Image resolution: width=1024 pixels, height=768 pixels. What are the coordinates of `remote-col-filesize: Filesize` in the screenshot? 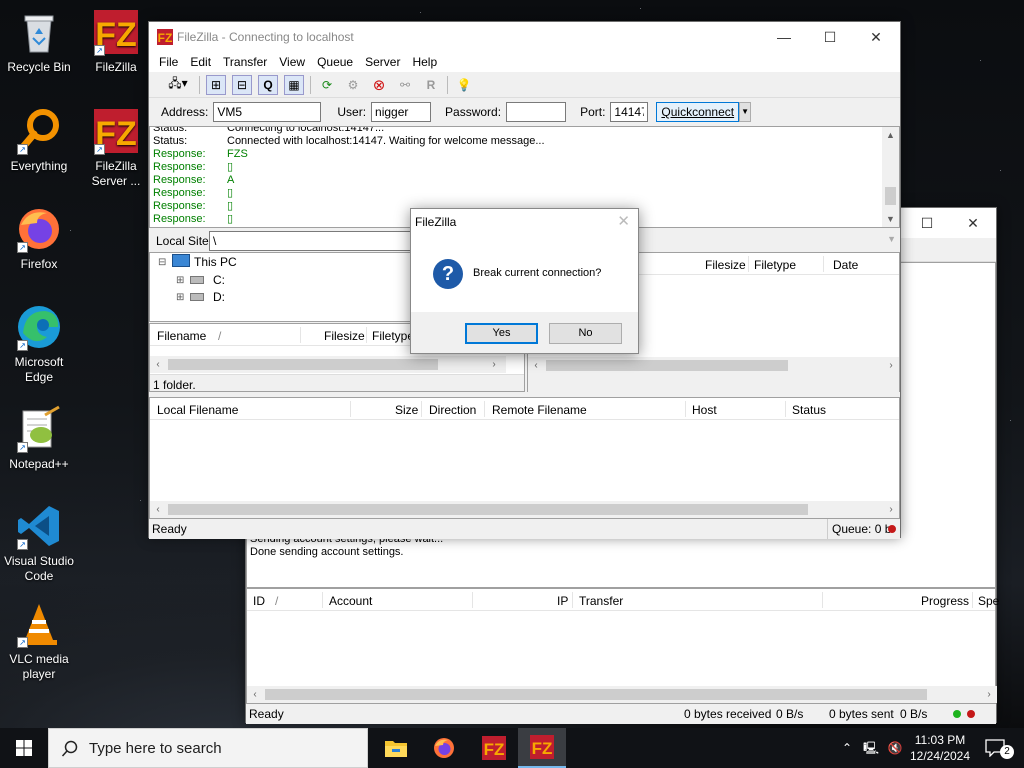 It's located at (725, 265).